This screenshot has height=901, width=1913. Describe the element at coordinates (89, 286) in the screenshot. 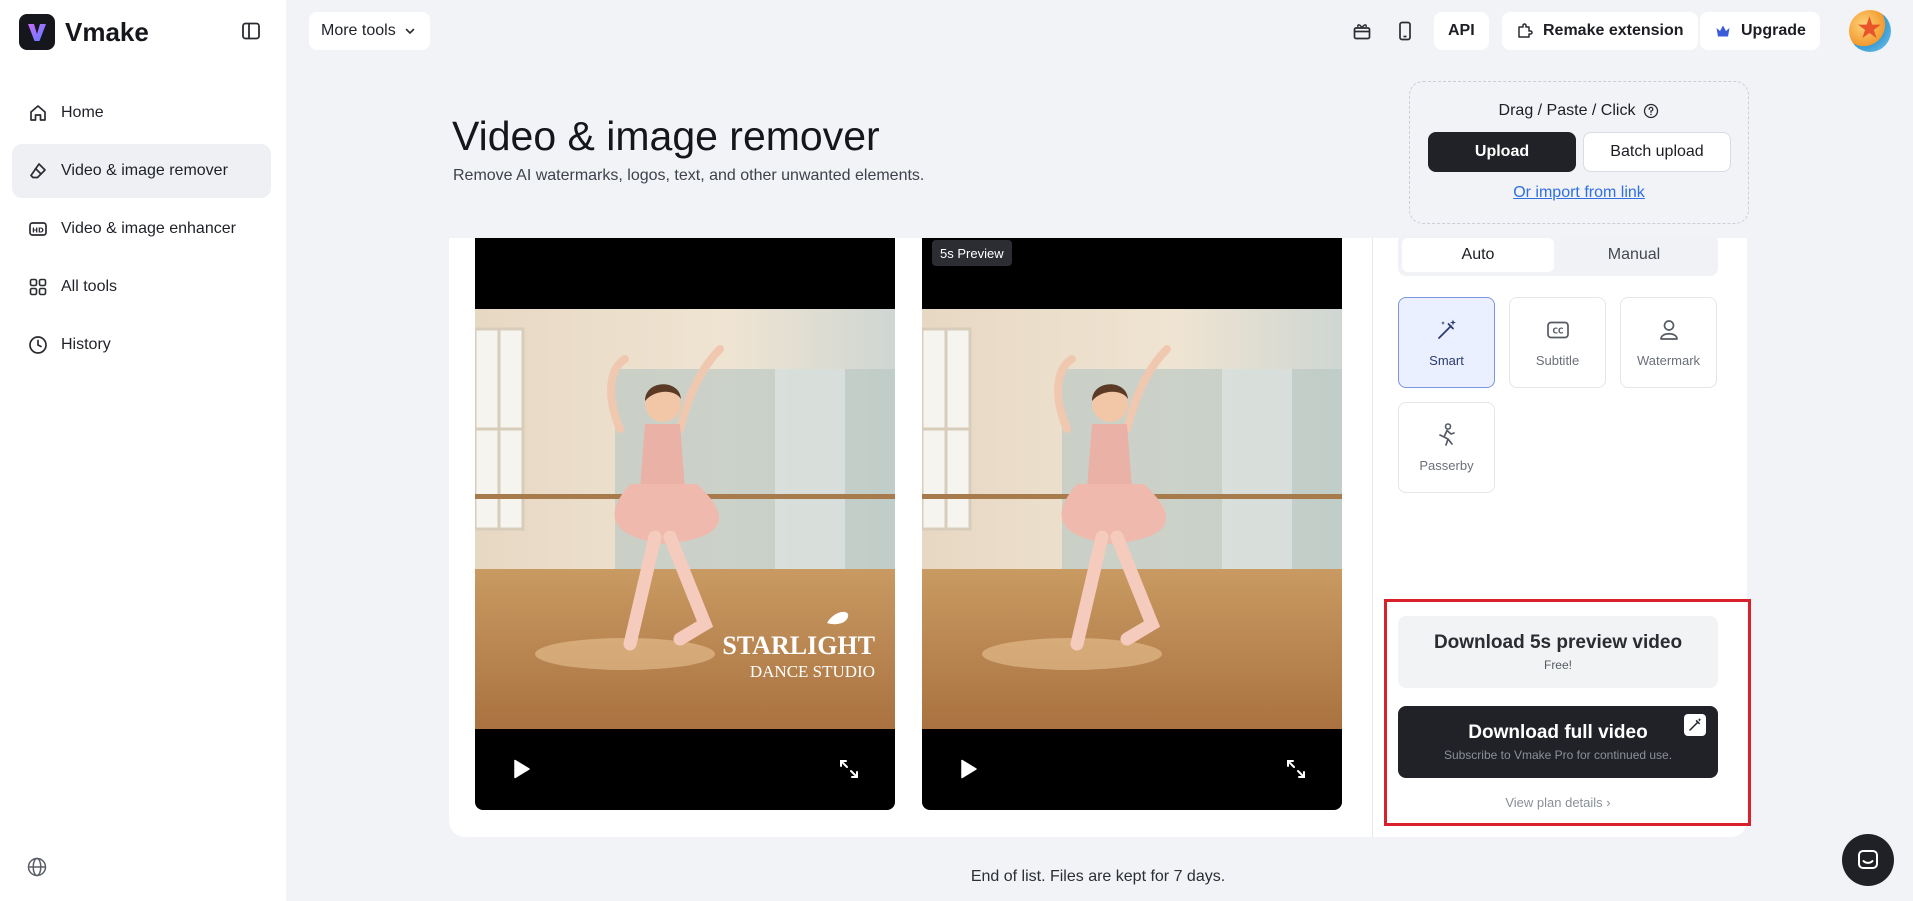

I see `sidebar-item-label: All tools` at that location.